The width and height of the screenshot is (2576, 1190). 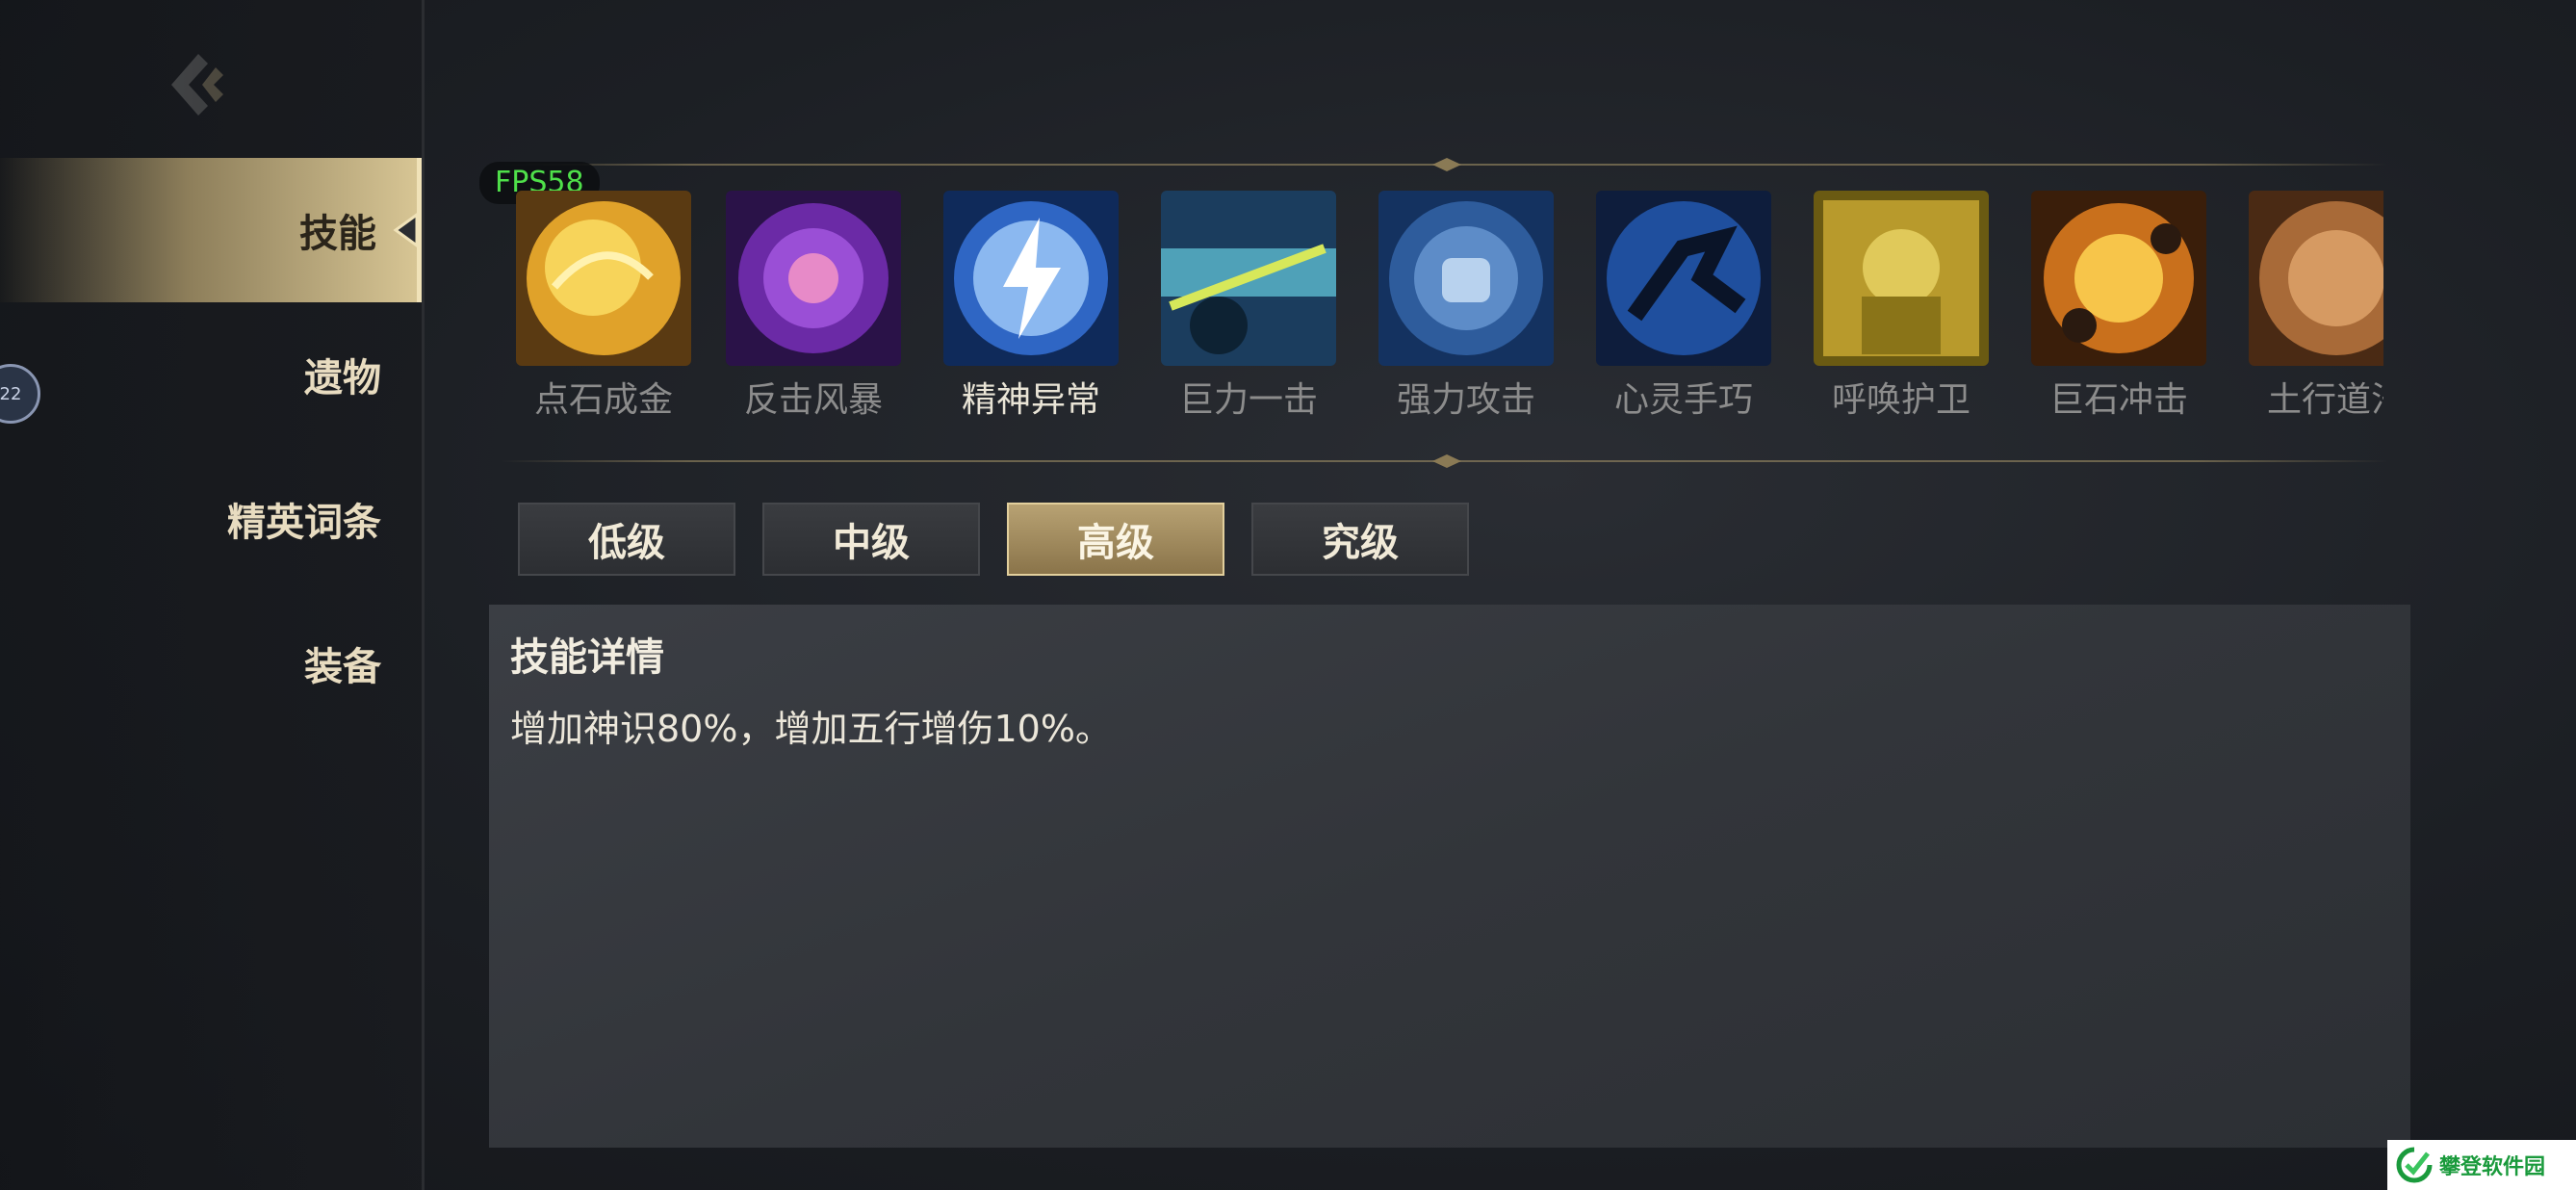 I want to click on skill-item: 巨力一击, so click(x=1248, y=309).